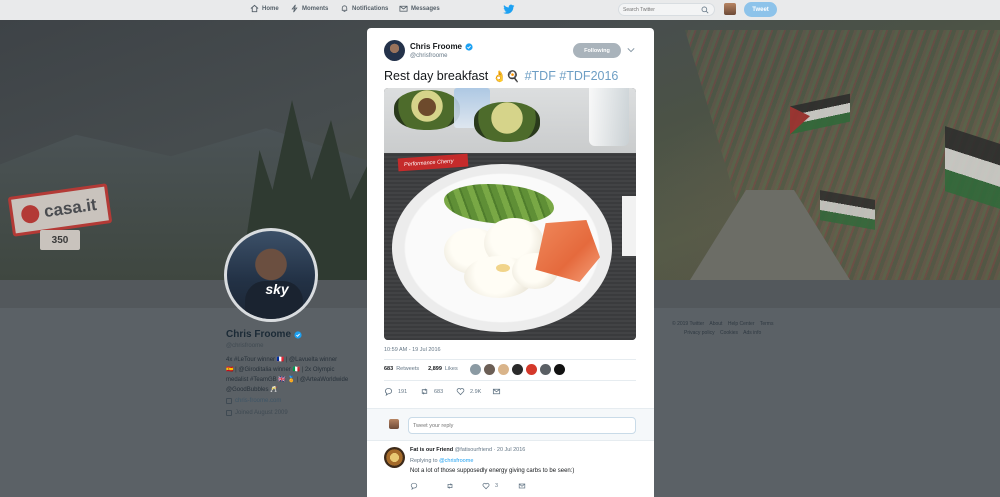 This screenshot has width=1000, height=497. I want to click on twitter-bird-icon, so click(509, 9).